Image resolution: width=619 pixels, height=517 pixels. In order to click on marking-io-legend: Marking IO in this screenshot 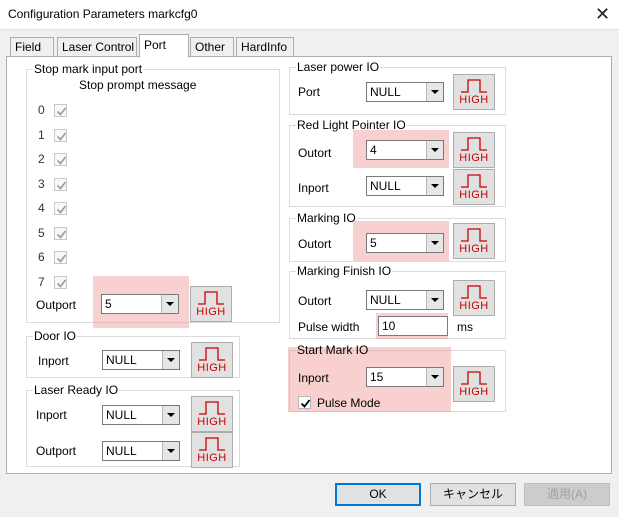, I will do `click(326, 218)`.